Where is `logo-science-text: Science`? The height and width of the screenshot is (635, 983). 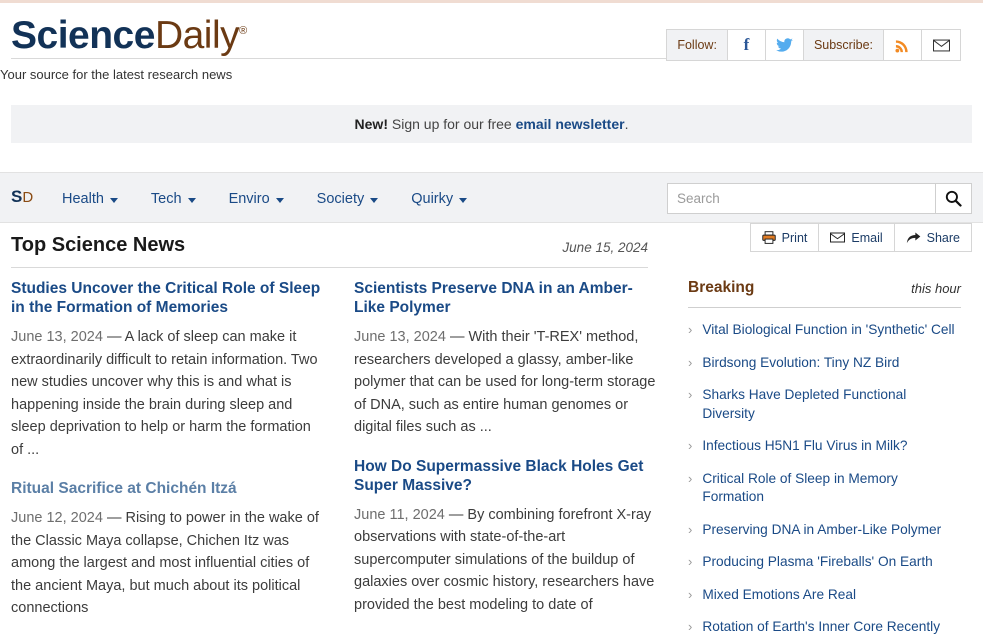 logo-science-text: Science is located at coordinates (83, 35).